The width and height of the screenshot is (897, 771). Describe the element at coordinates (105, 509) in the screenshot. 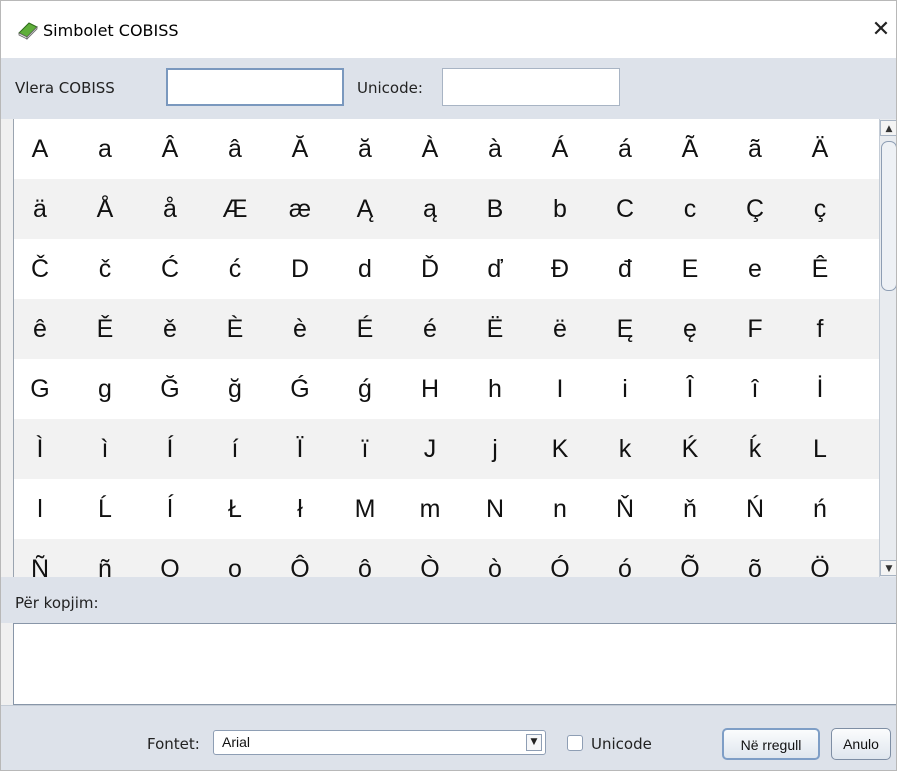

I see `symbol-cell: Ĺ` at that location.